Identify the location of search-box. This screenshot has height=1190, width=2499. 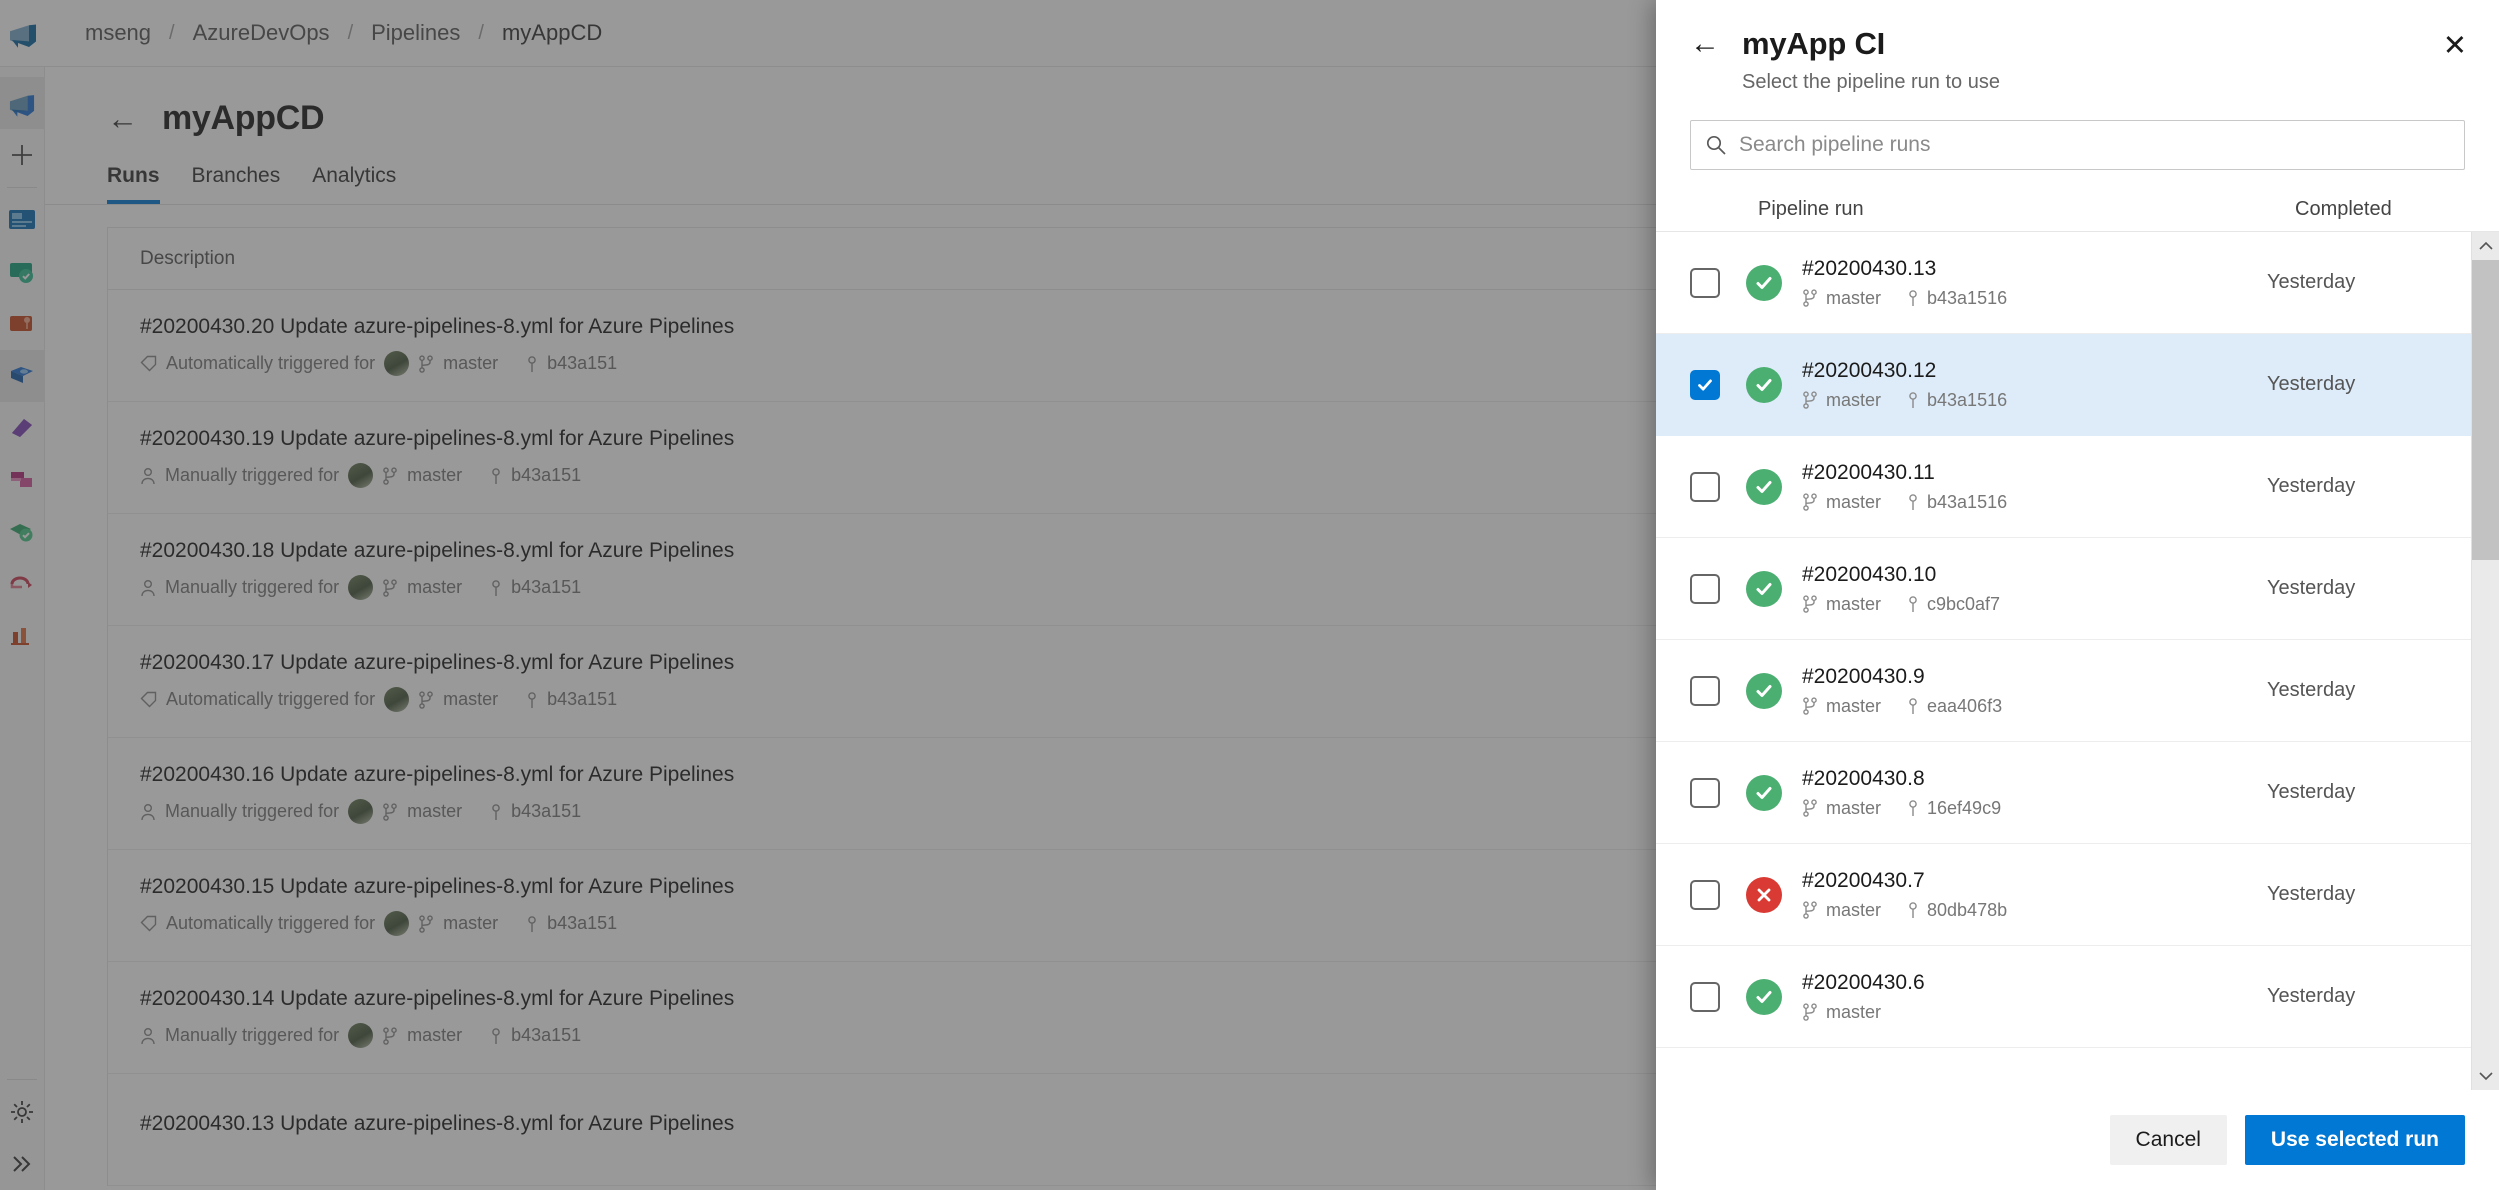
(2077, 145).